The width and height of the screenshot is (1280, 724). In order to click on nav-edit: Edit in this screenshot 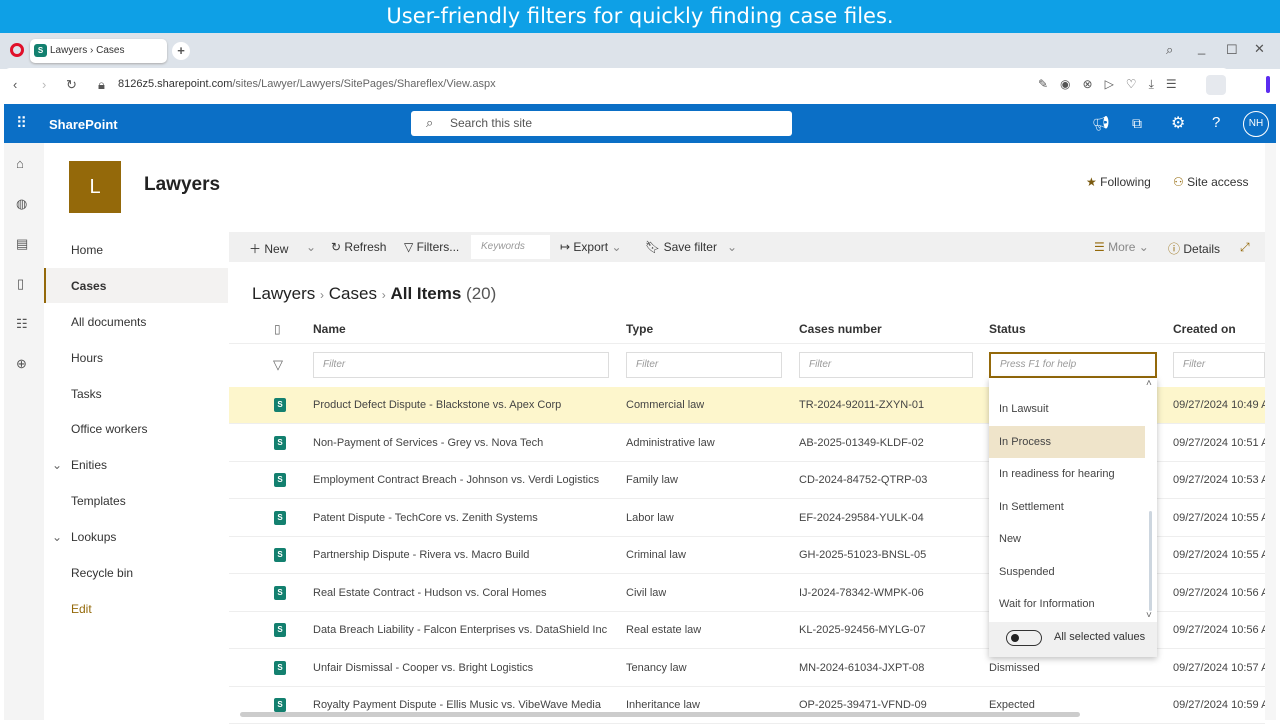, I will do `click(81, 609)`.